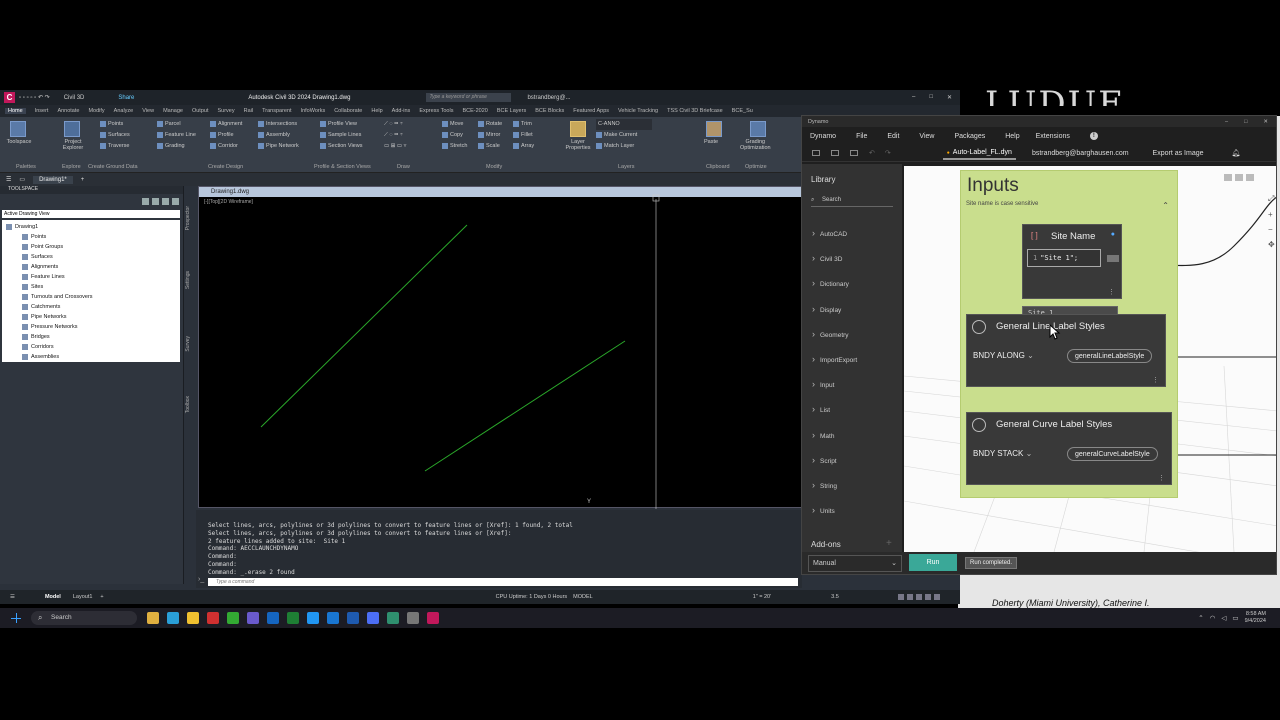 The width and height of the screenshot is (1280, 720). I want to click on tree-item: Pipe Networks, so click(91, 317).